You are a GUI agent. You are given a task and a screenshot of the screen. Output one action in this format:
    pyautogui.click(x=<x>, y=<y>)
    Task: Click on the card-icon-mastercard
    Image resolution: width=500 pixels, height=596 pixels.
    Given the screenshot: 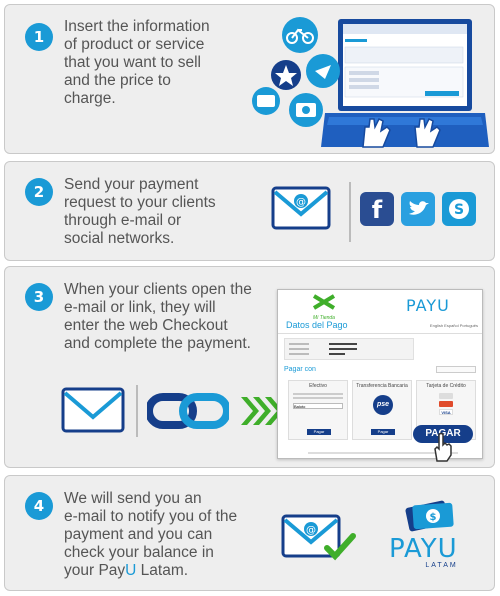 What is the action you would take?
    pyautogui.click(x=446, y=404)
    